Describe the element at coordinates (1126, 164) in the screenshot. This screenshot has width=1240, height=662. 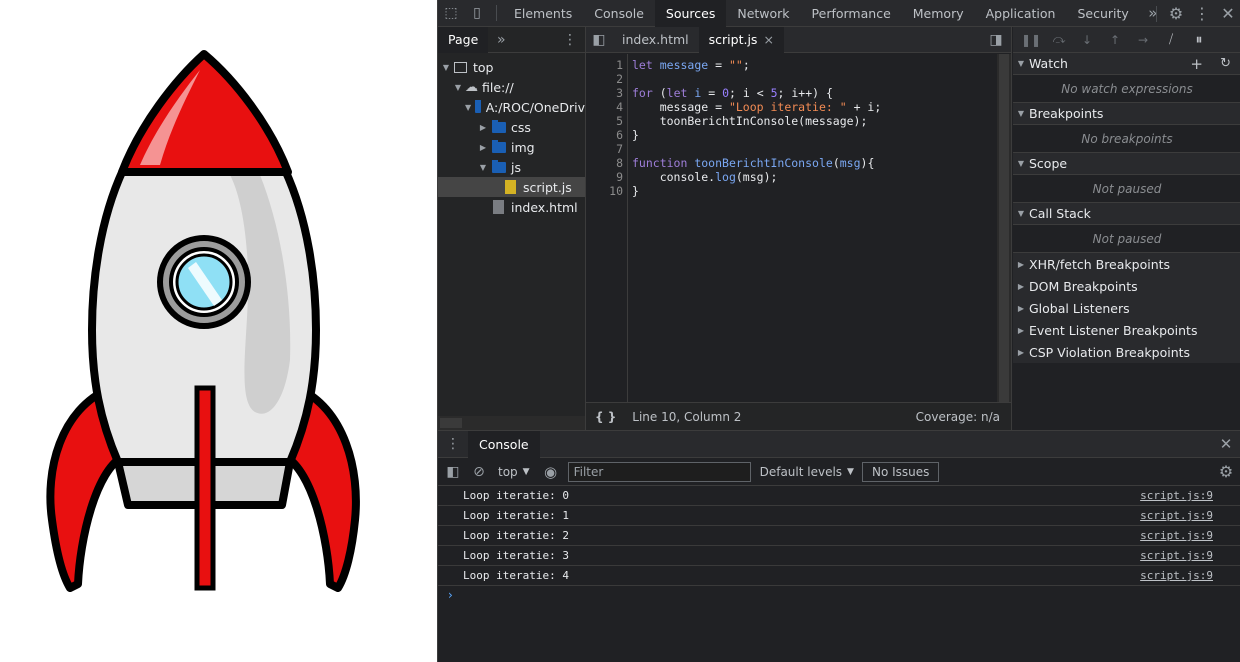
I see `section-scope-header: ▼ Scope` at that location.